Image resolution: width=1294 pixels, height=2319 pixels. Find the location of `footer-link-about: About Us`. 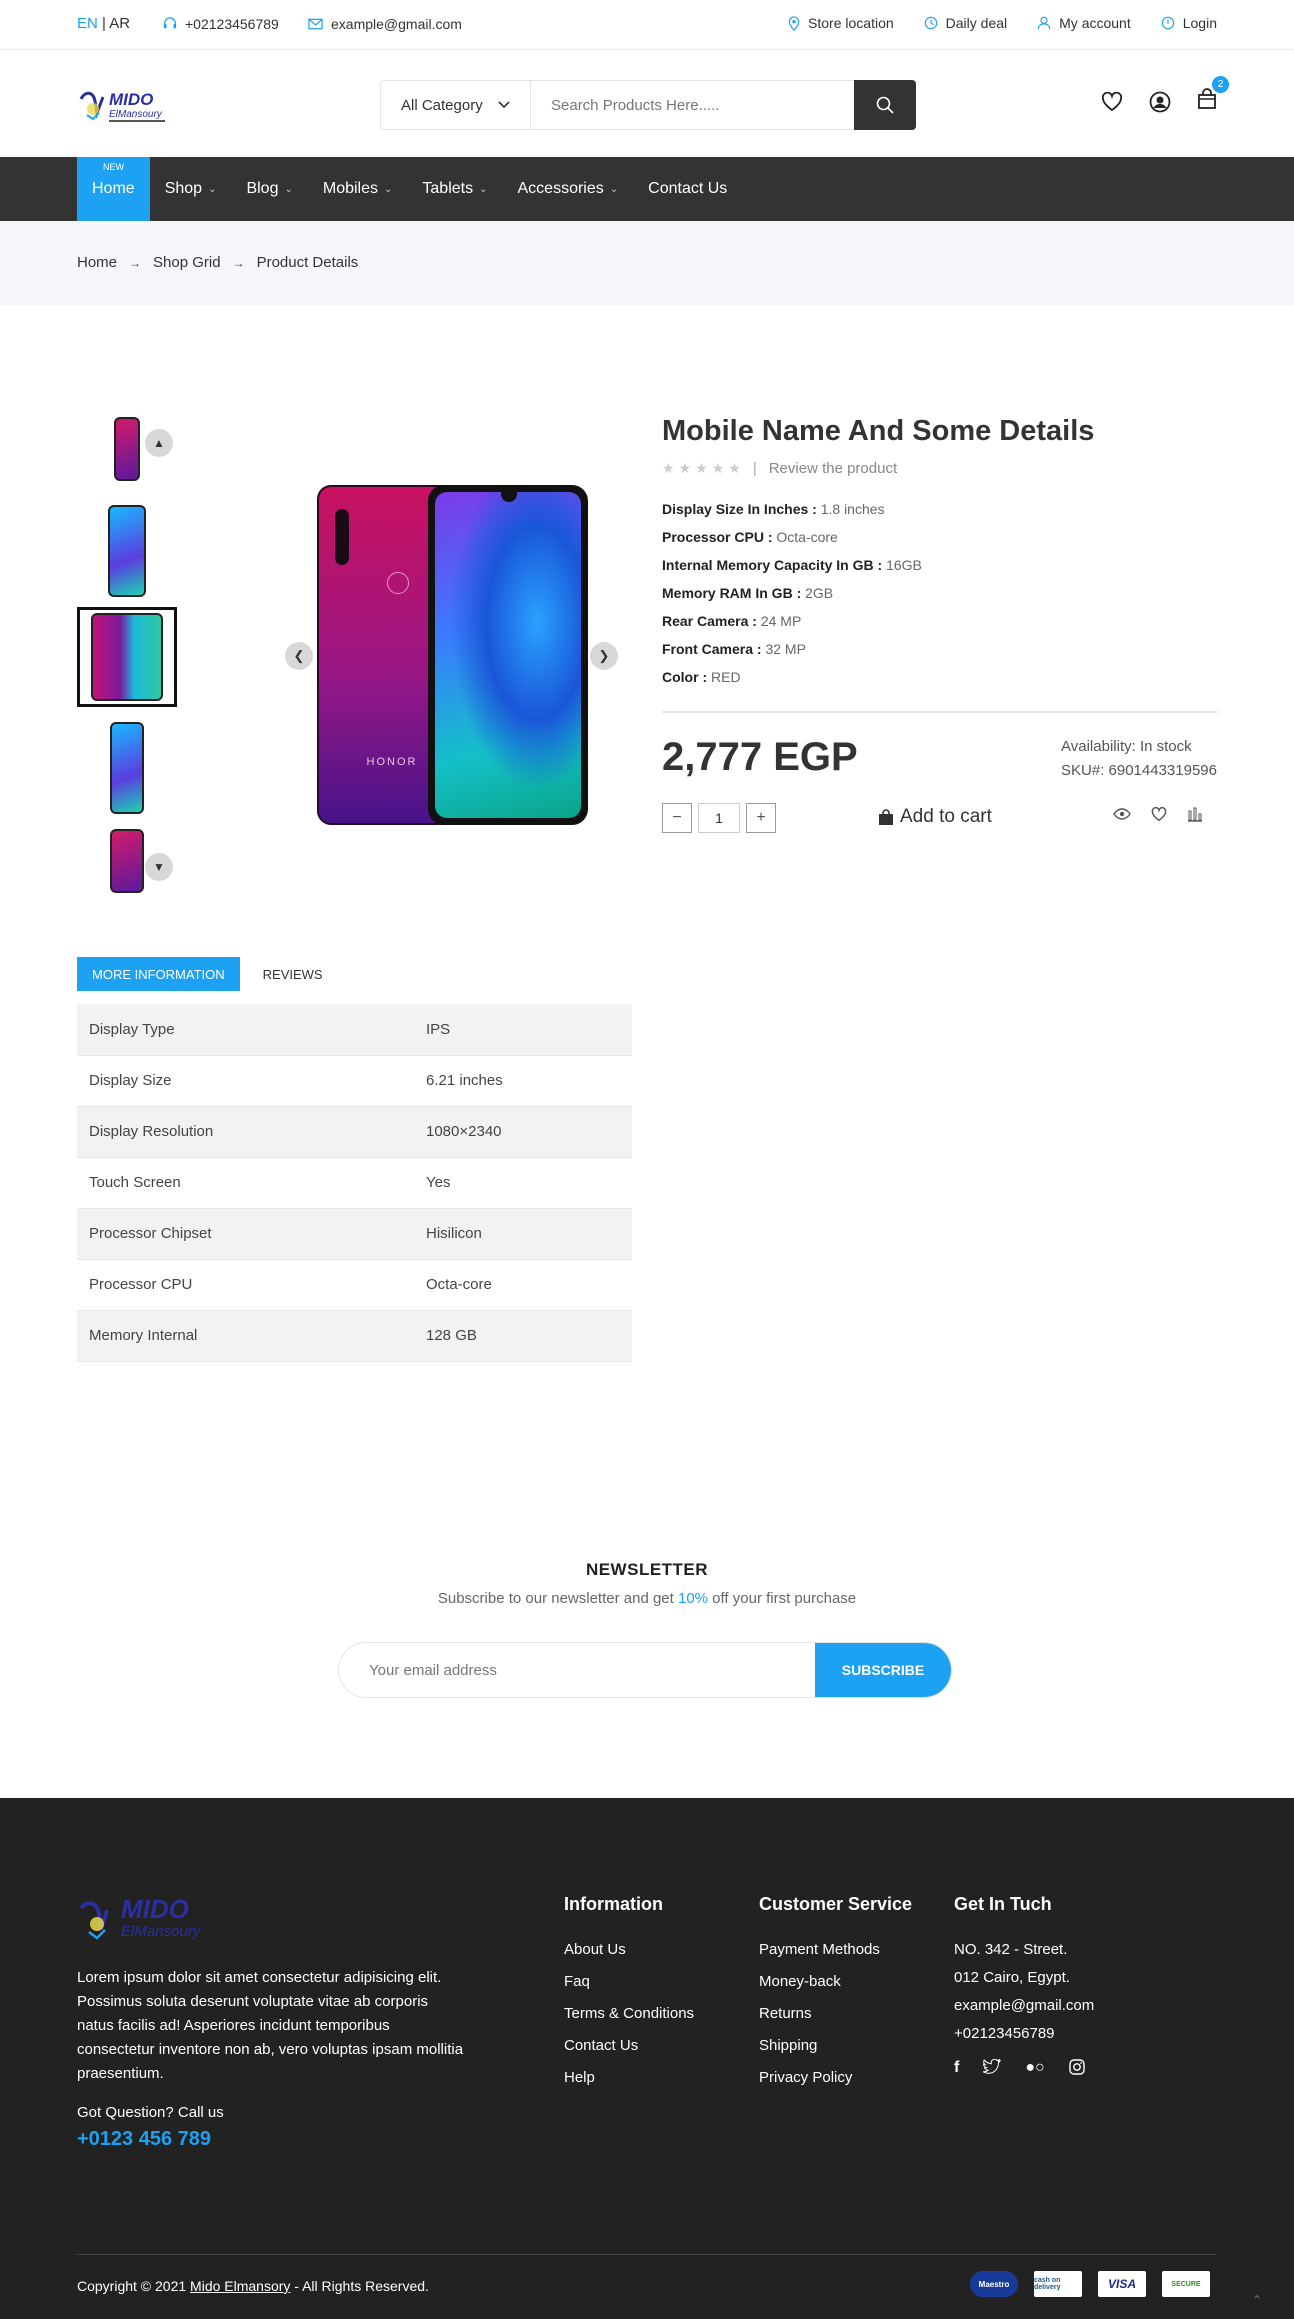

footer-link-about: About Us is located at coordinates (629, 1957).